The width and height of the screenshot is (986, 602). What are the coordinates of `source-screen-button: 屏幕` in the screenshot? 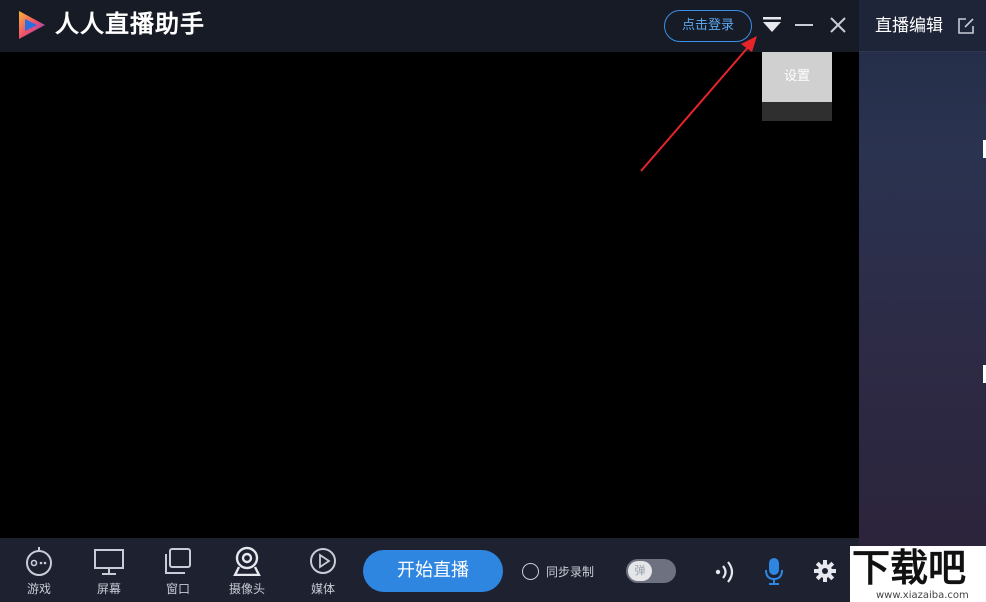 It's located at (109, 574).